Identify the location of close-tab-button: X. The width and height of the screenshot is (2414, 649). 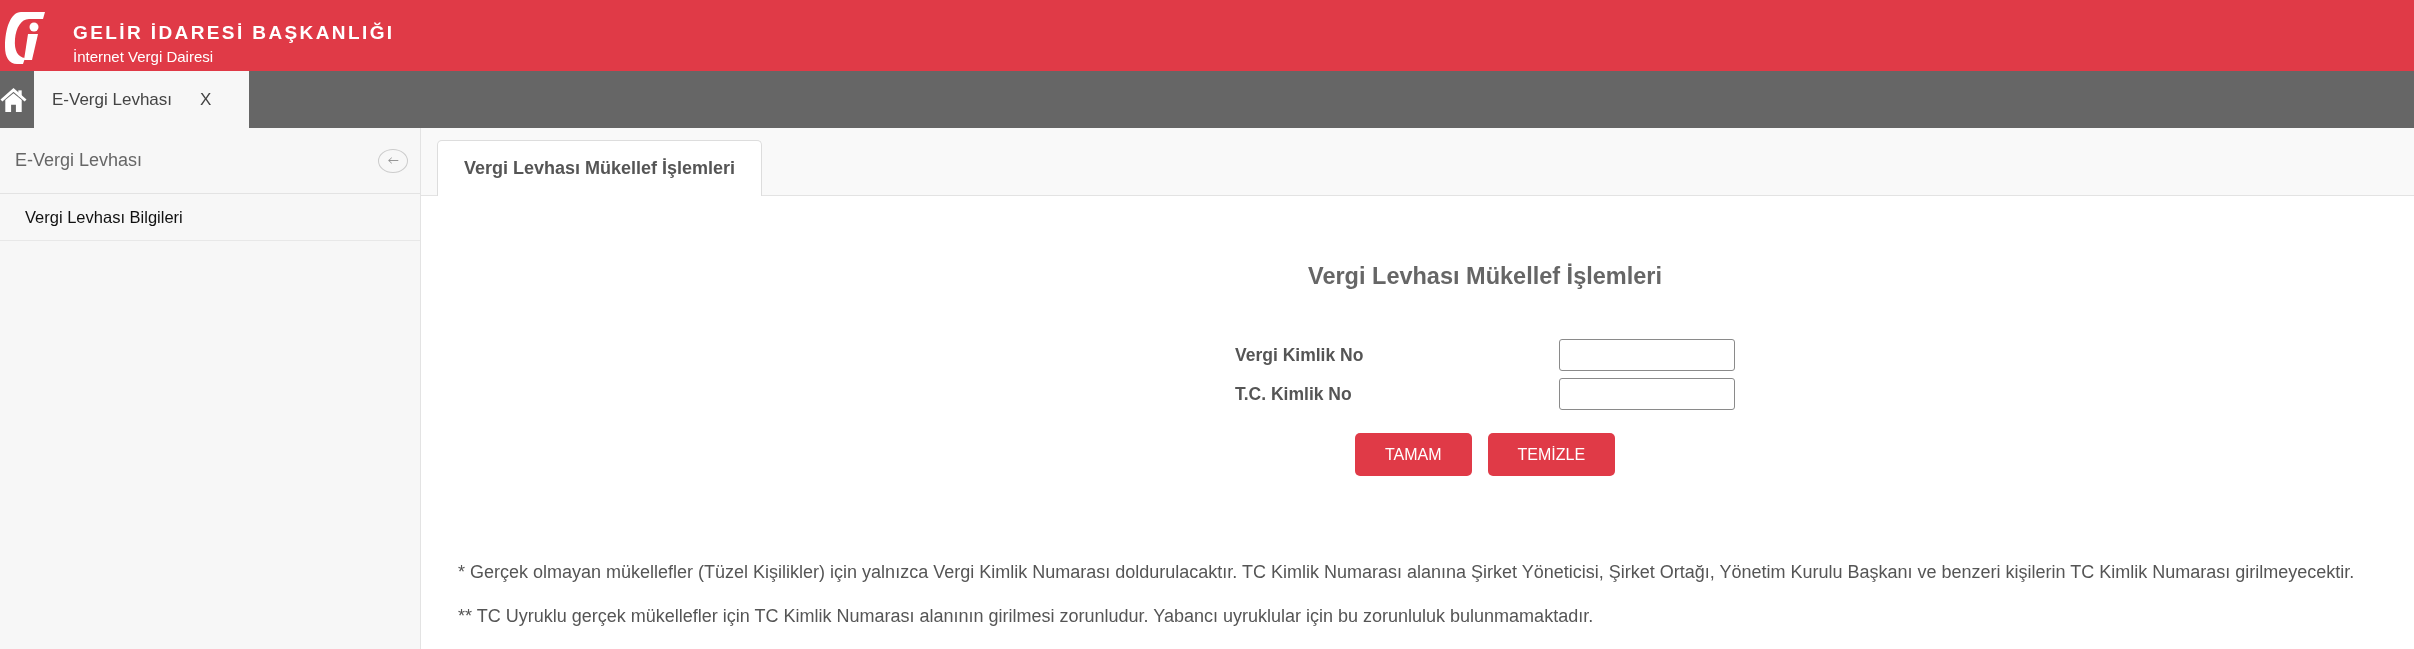
(206, 99).